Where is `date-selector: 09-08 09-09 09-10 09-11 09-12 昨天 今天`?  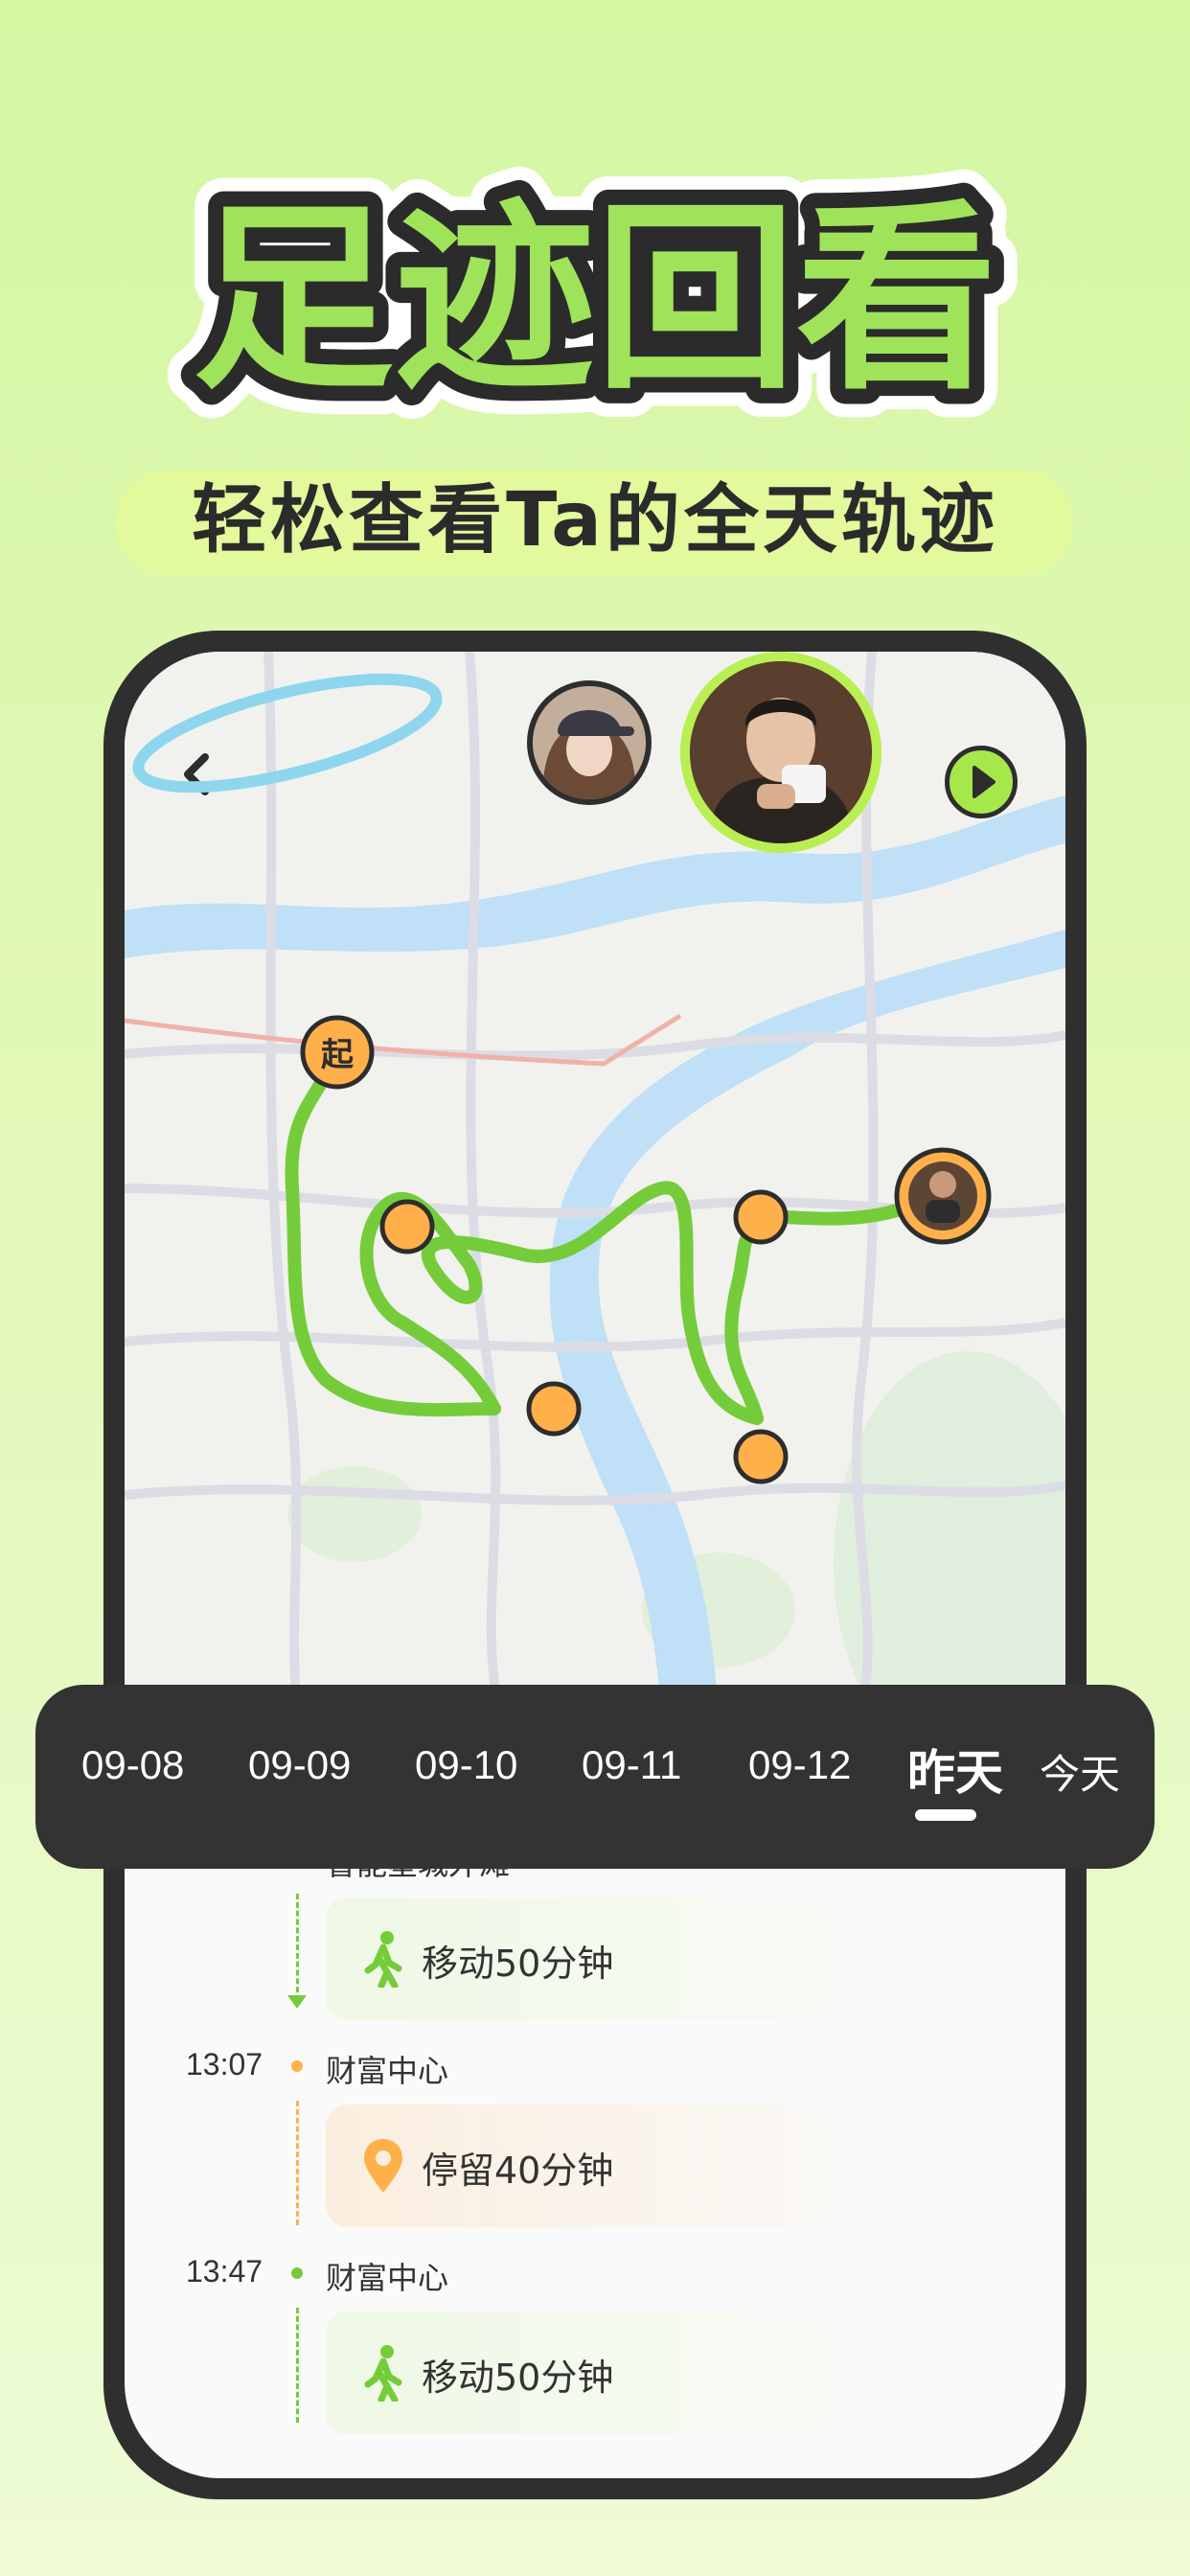 date-selector: 09-08 09-09 09-10 09-11 09-12 昨天 今天 is located at coordinates (595, 1777).